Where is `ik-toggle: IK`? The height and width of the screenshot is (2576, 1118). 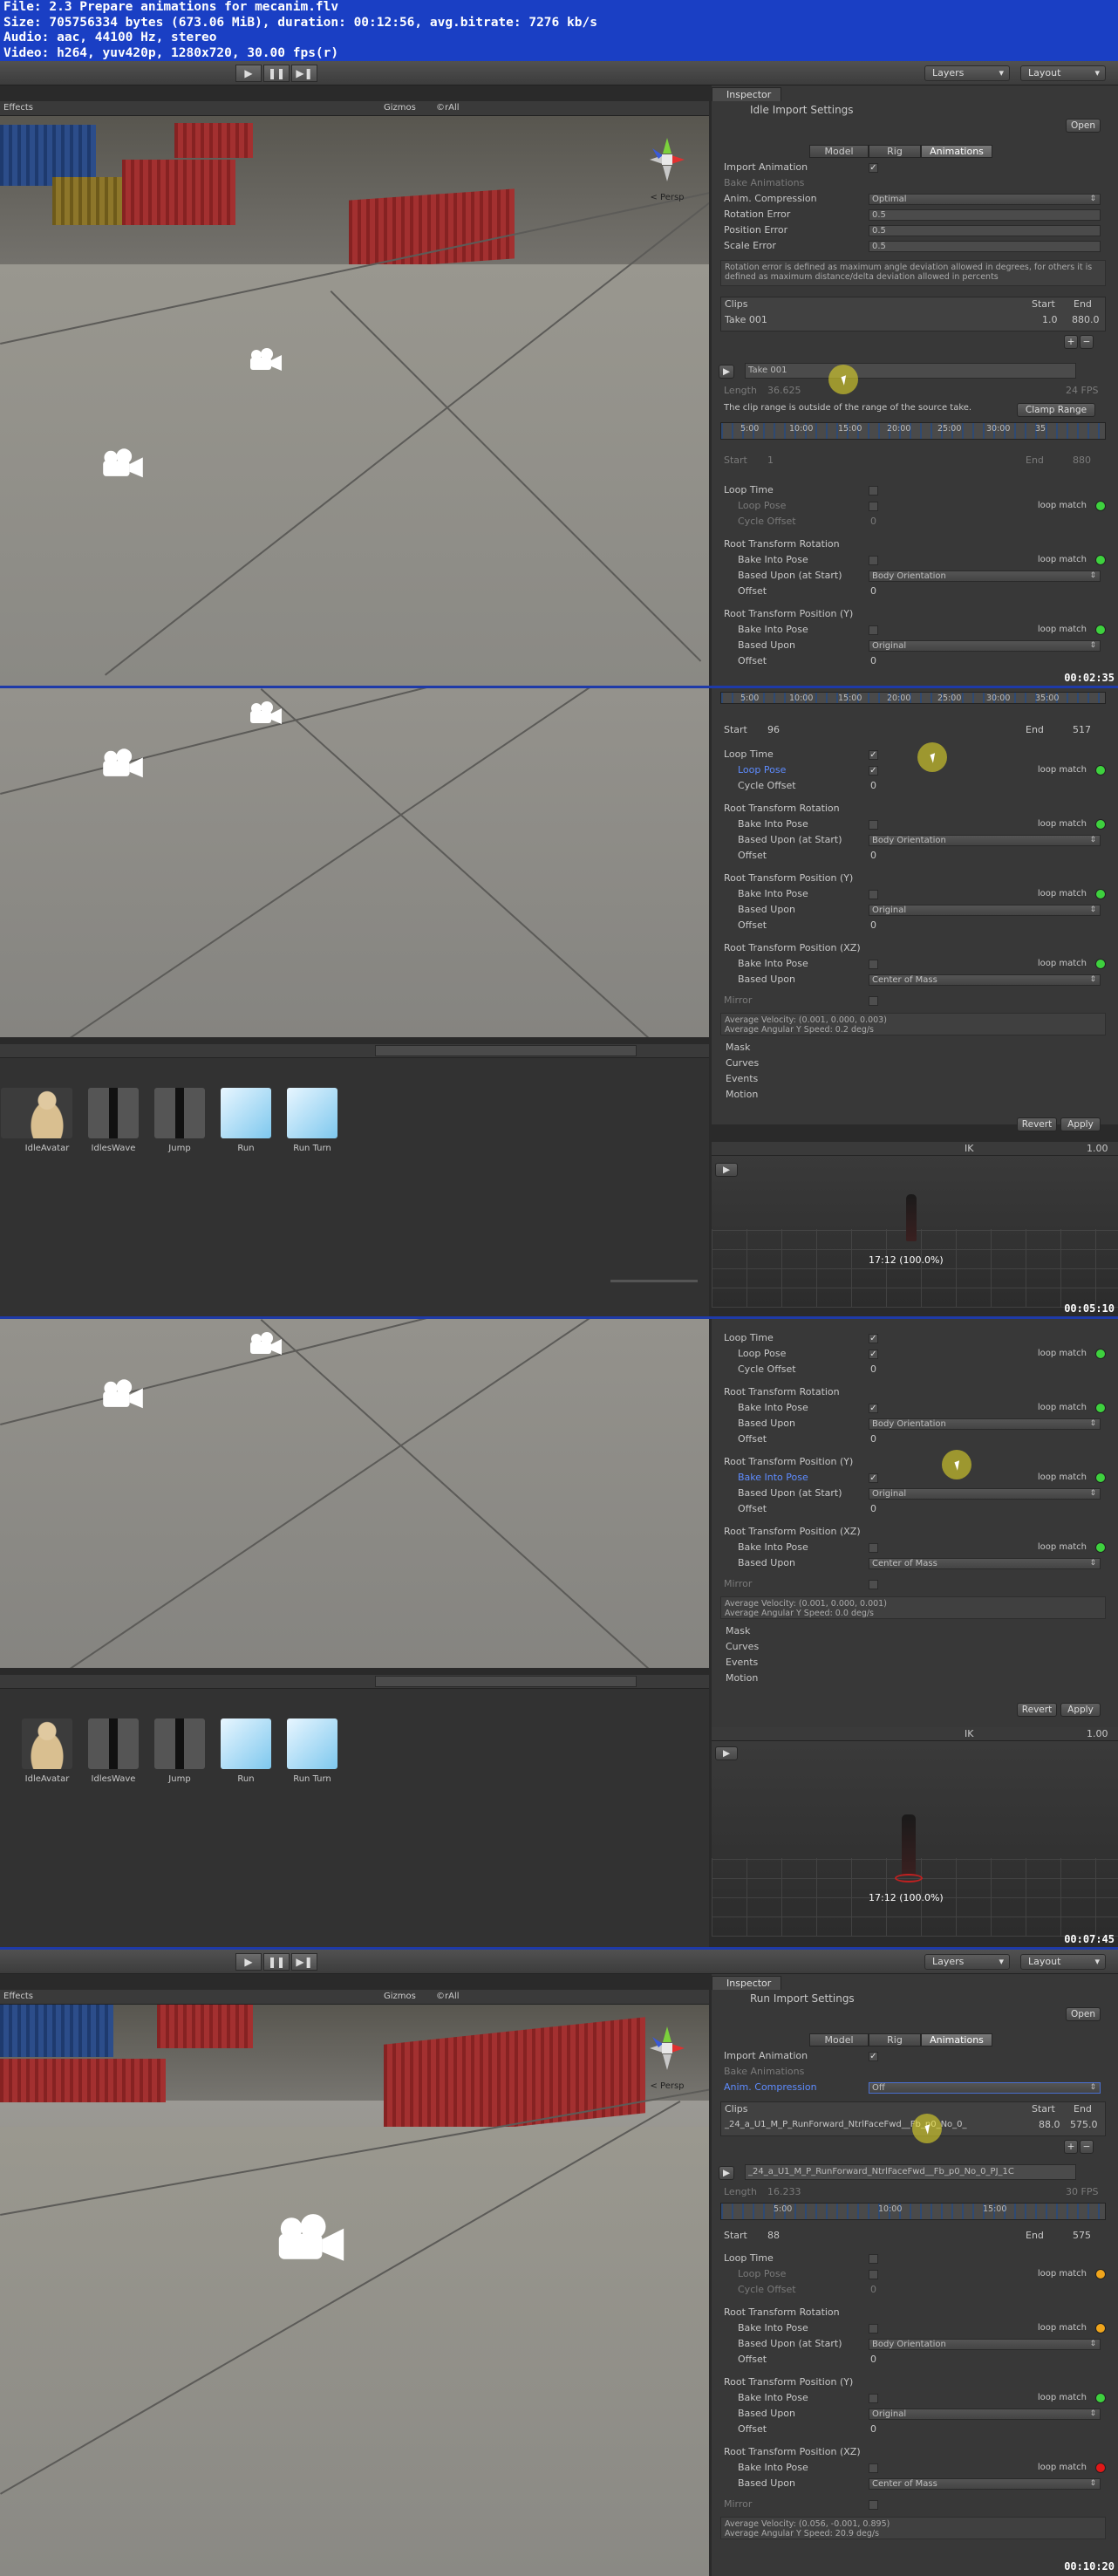 ik-toggle: IK is located at coordinates (969, 1734).